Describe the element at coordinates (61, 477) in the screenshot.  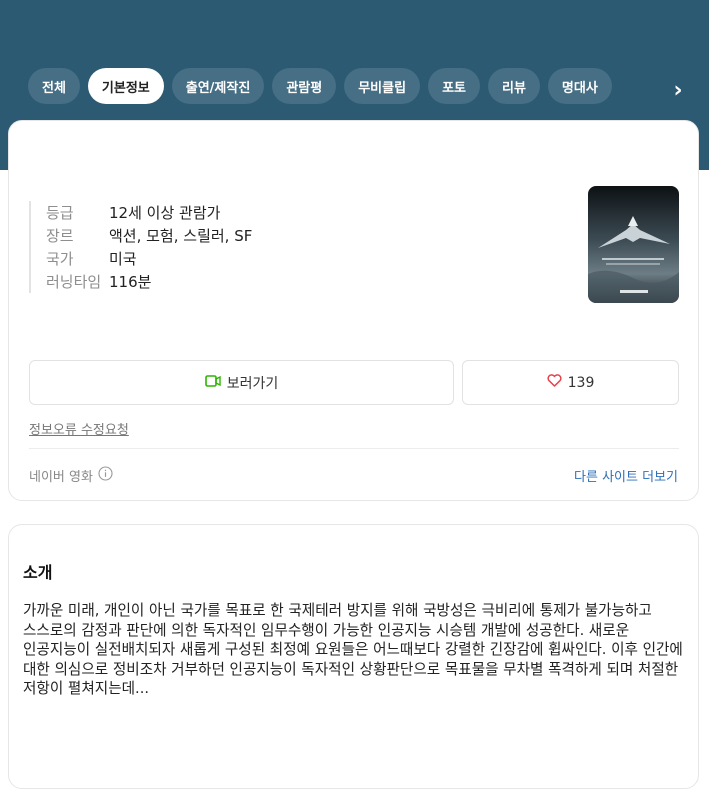
I see `source-name: 네이버 영화` at that location.